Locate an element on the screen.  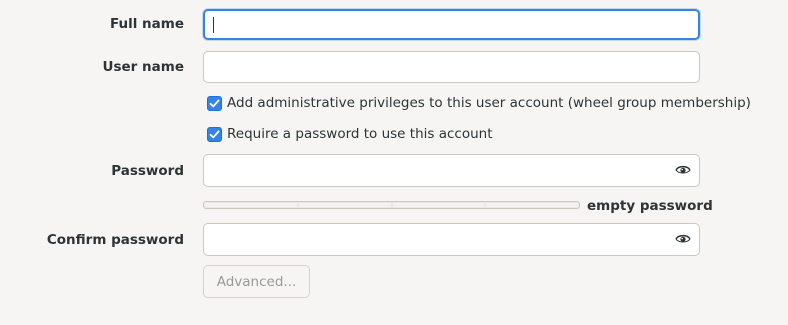
require-password-checkbox is located at coordinates (214, 134).